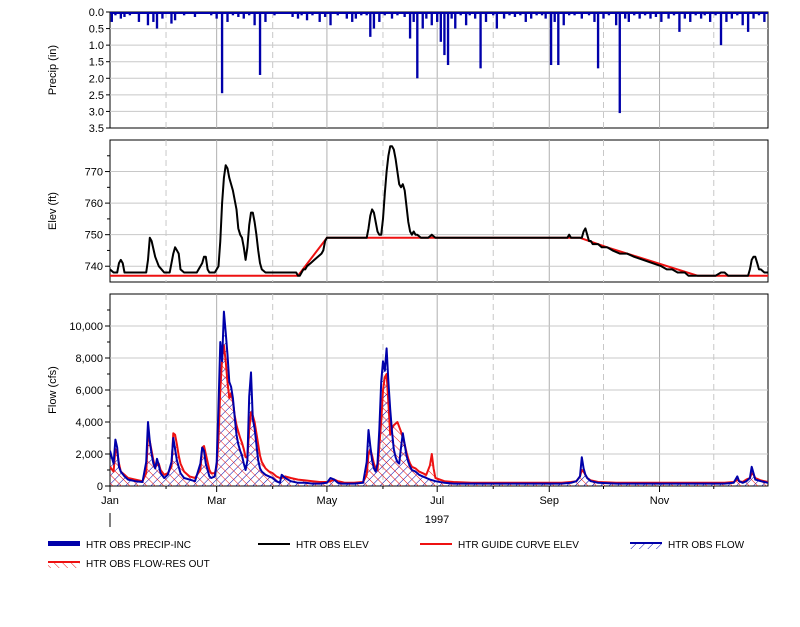  What do you see at coordinates (86, 327) in the screenshot?
I see `y-tick-label: 10,000` at bounding box center [86, 327].